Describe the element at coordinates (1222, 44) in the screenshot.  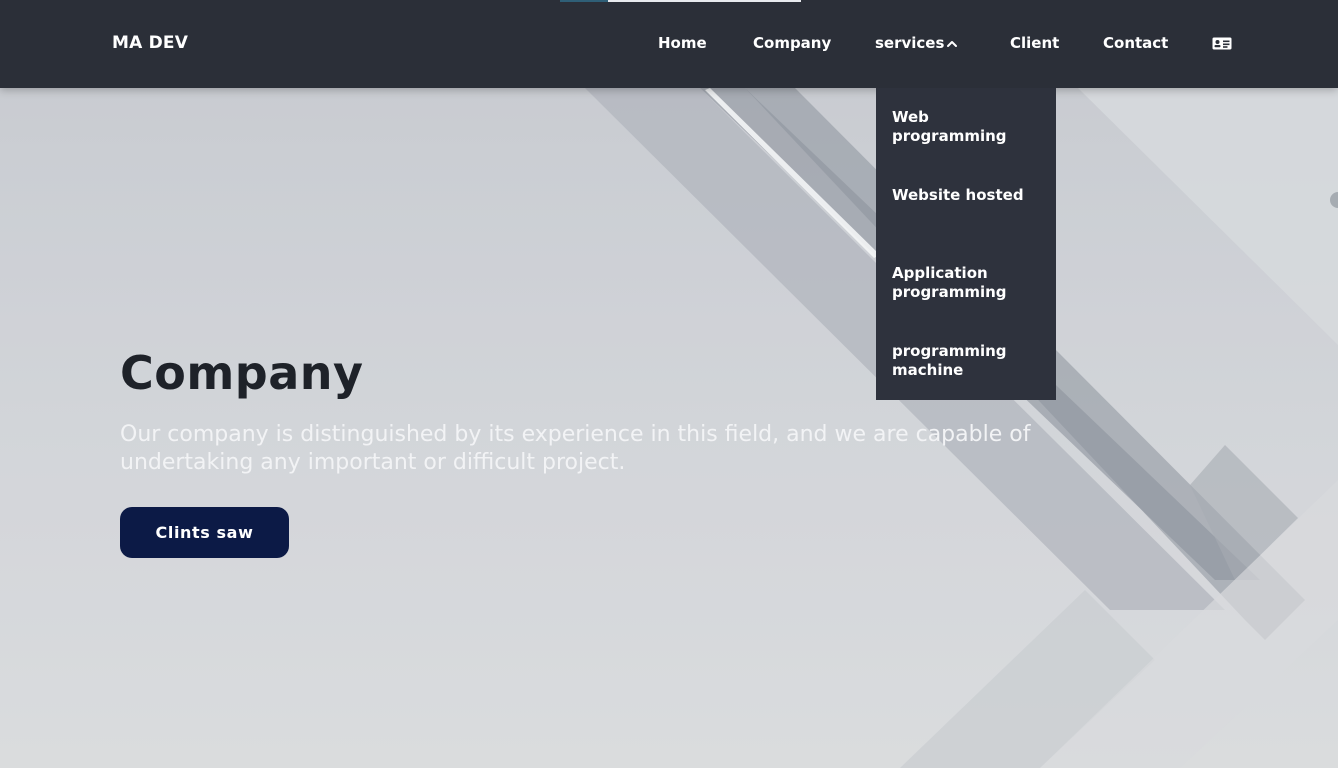
I see `contact-card-icon` at that location.